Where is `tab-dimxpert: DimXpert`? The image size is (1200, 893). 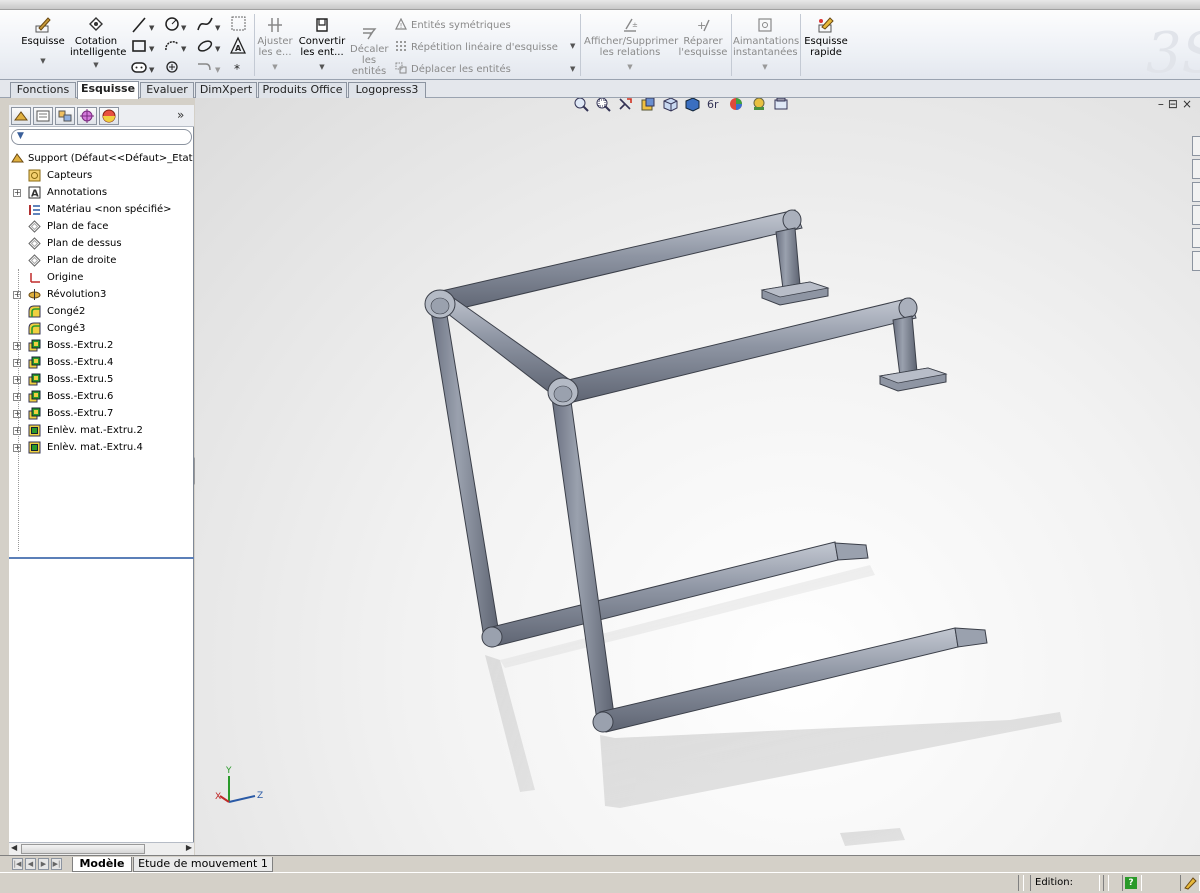
tab-dimxpert: DimXpert is located at coordinates (226, 90).